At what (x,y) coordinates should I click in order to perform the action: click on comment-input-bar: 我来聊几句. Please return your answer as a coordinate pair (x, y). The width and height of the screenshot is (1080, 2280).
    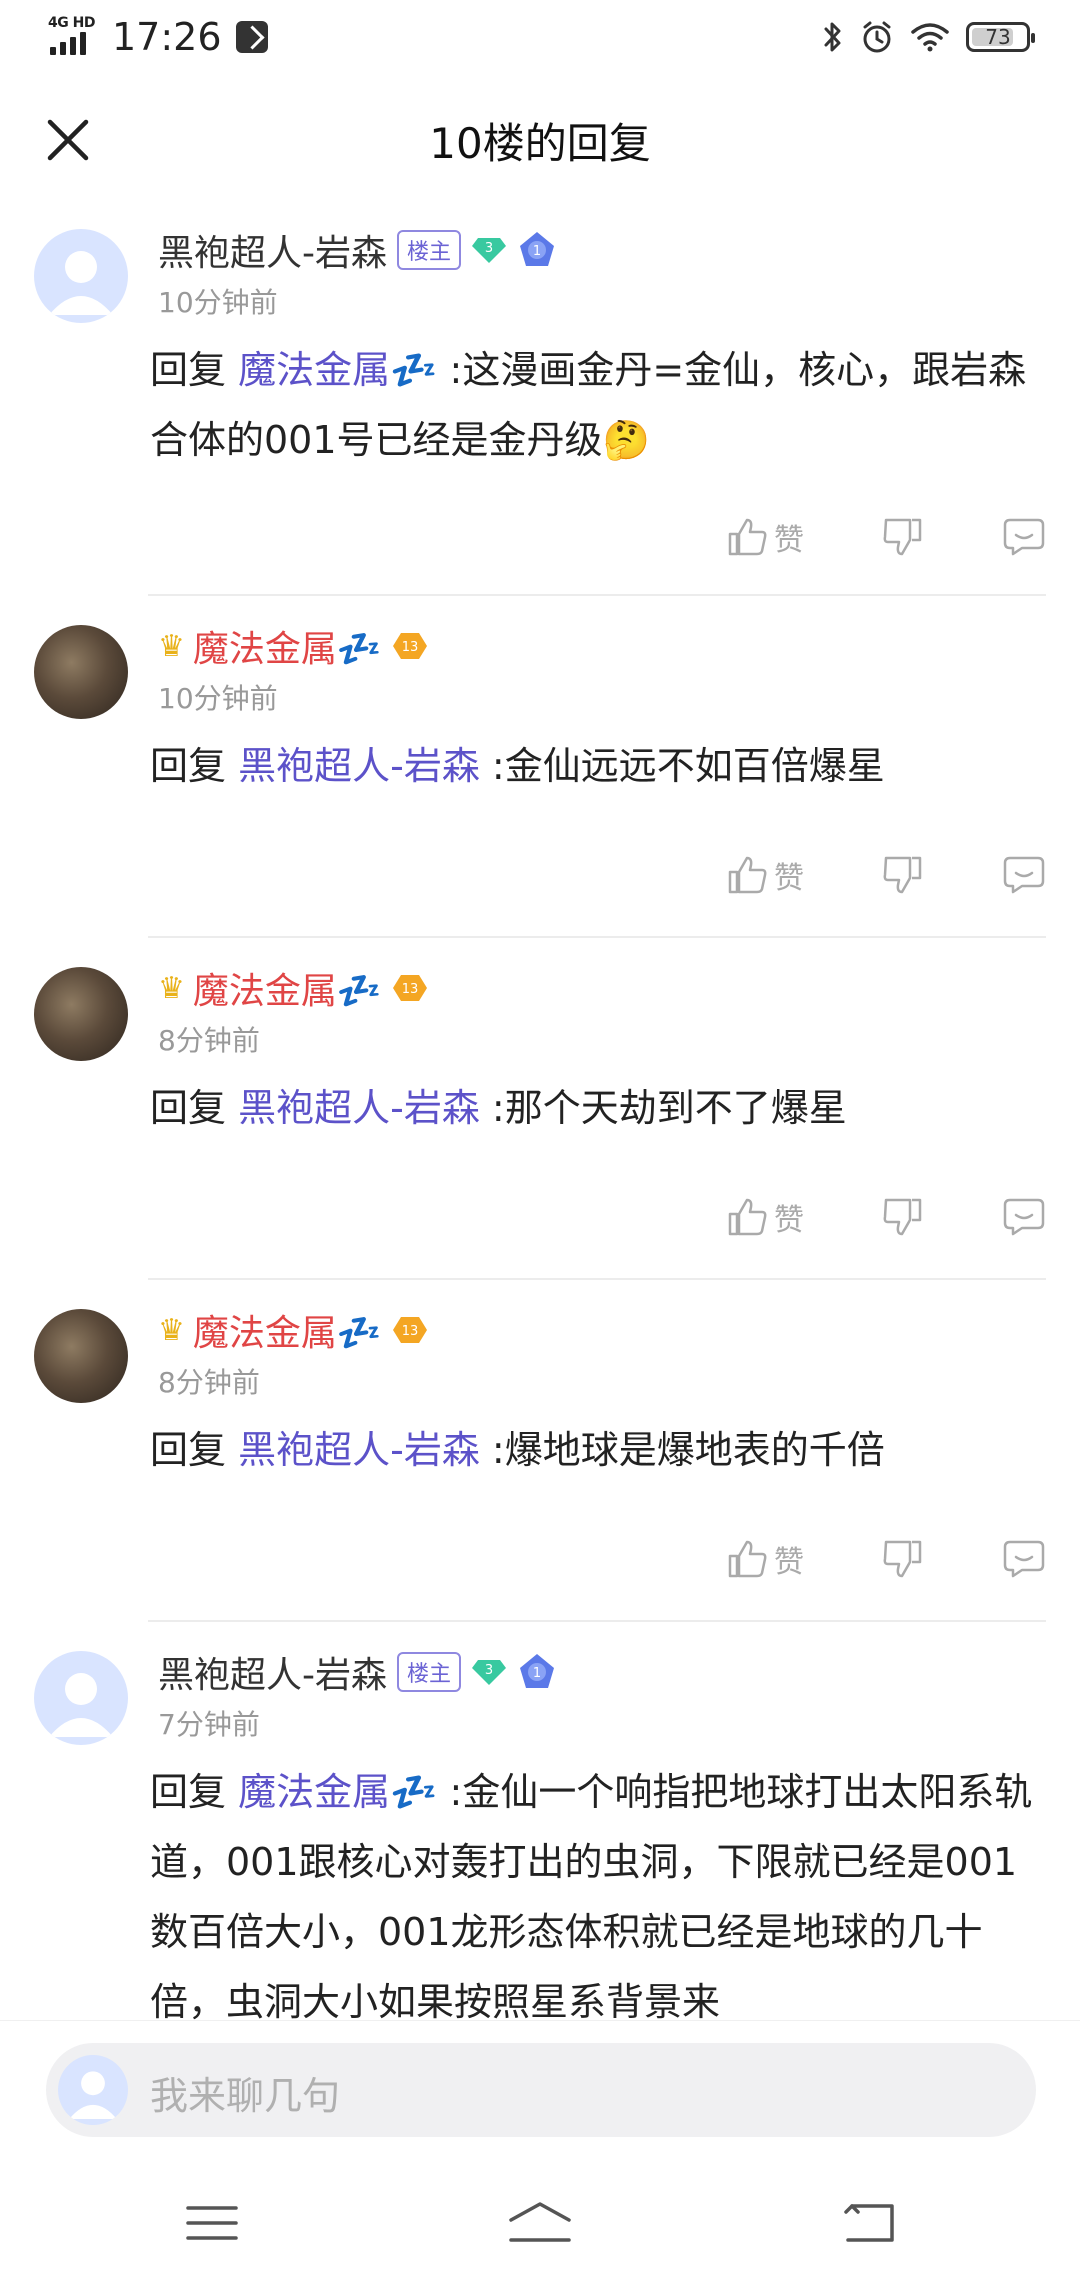
    Looking at the image, I should click on (540, 2090).